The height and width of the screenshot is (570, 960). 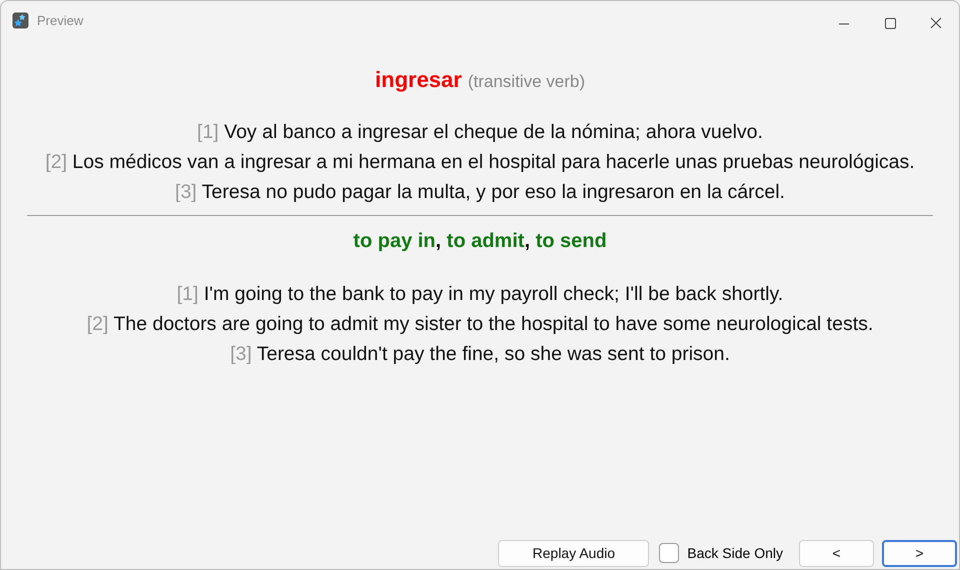 I want to click on translated-sentence: The doctors are going to admit my sister to the hospital to have some neurological tests., so click(x=493, y=324).